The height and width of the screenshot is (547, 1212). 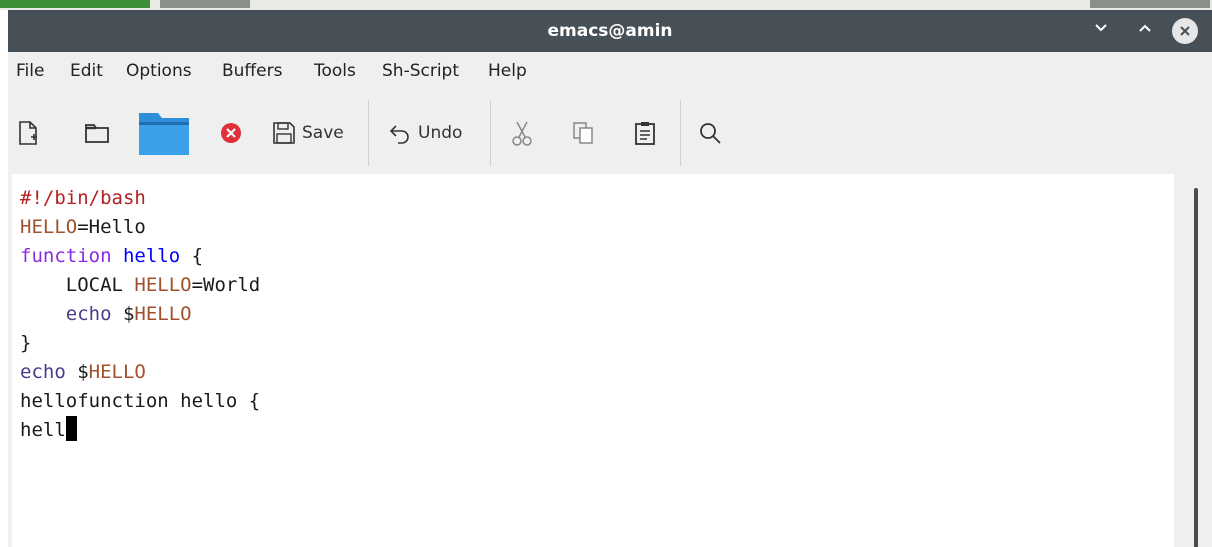 I want to click on new-file-icon, so click(x=28, y=133).